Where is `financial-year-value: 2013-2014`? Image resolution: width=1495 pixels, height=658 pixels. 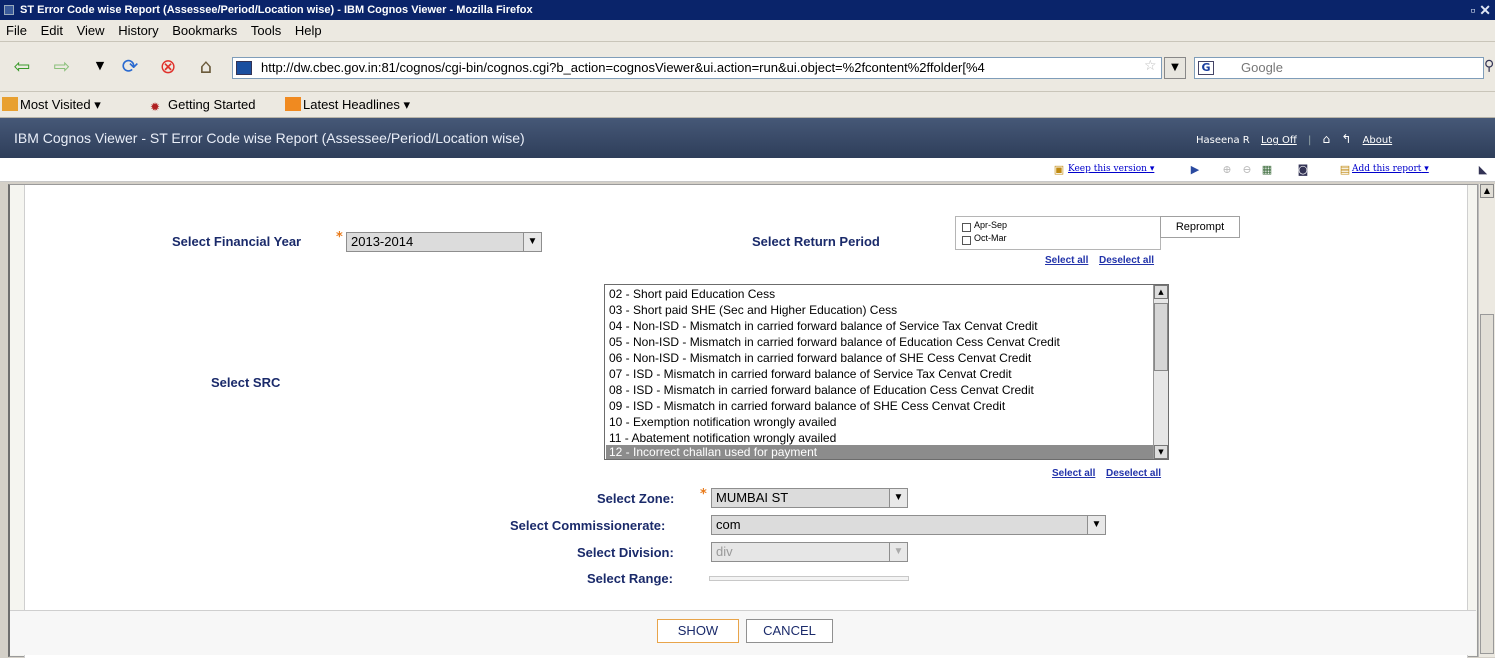
financial-year-value: 2013-2014 is located at coordinates (382, 241).